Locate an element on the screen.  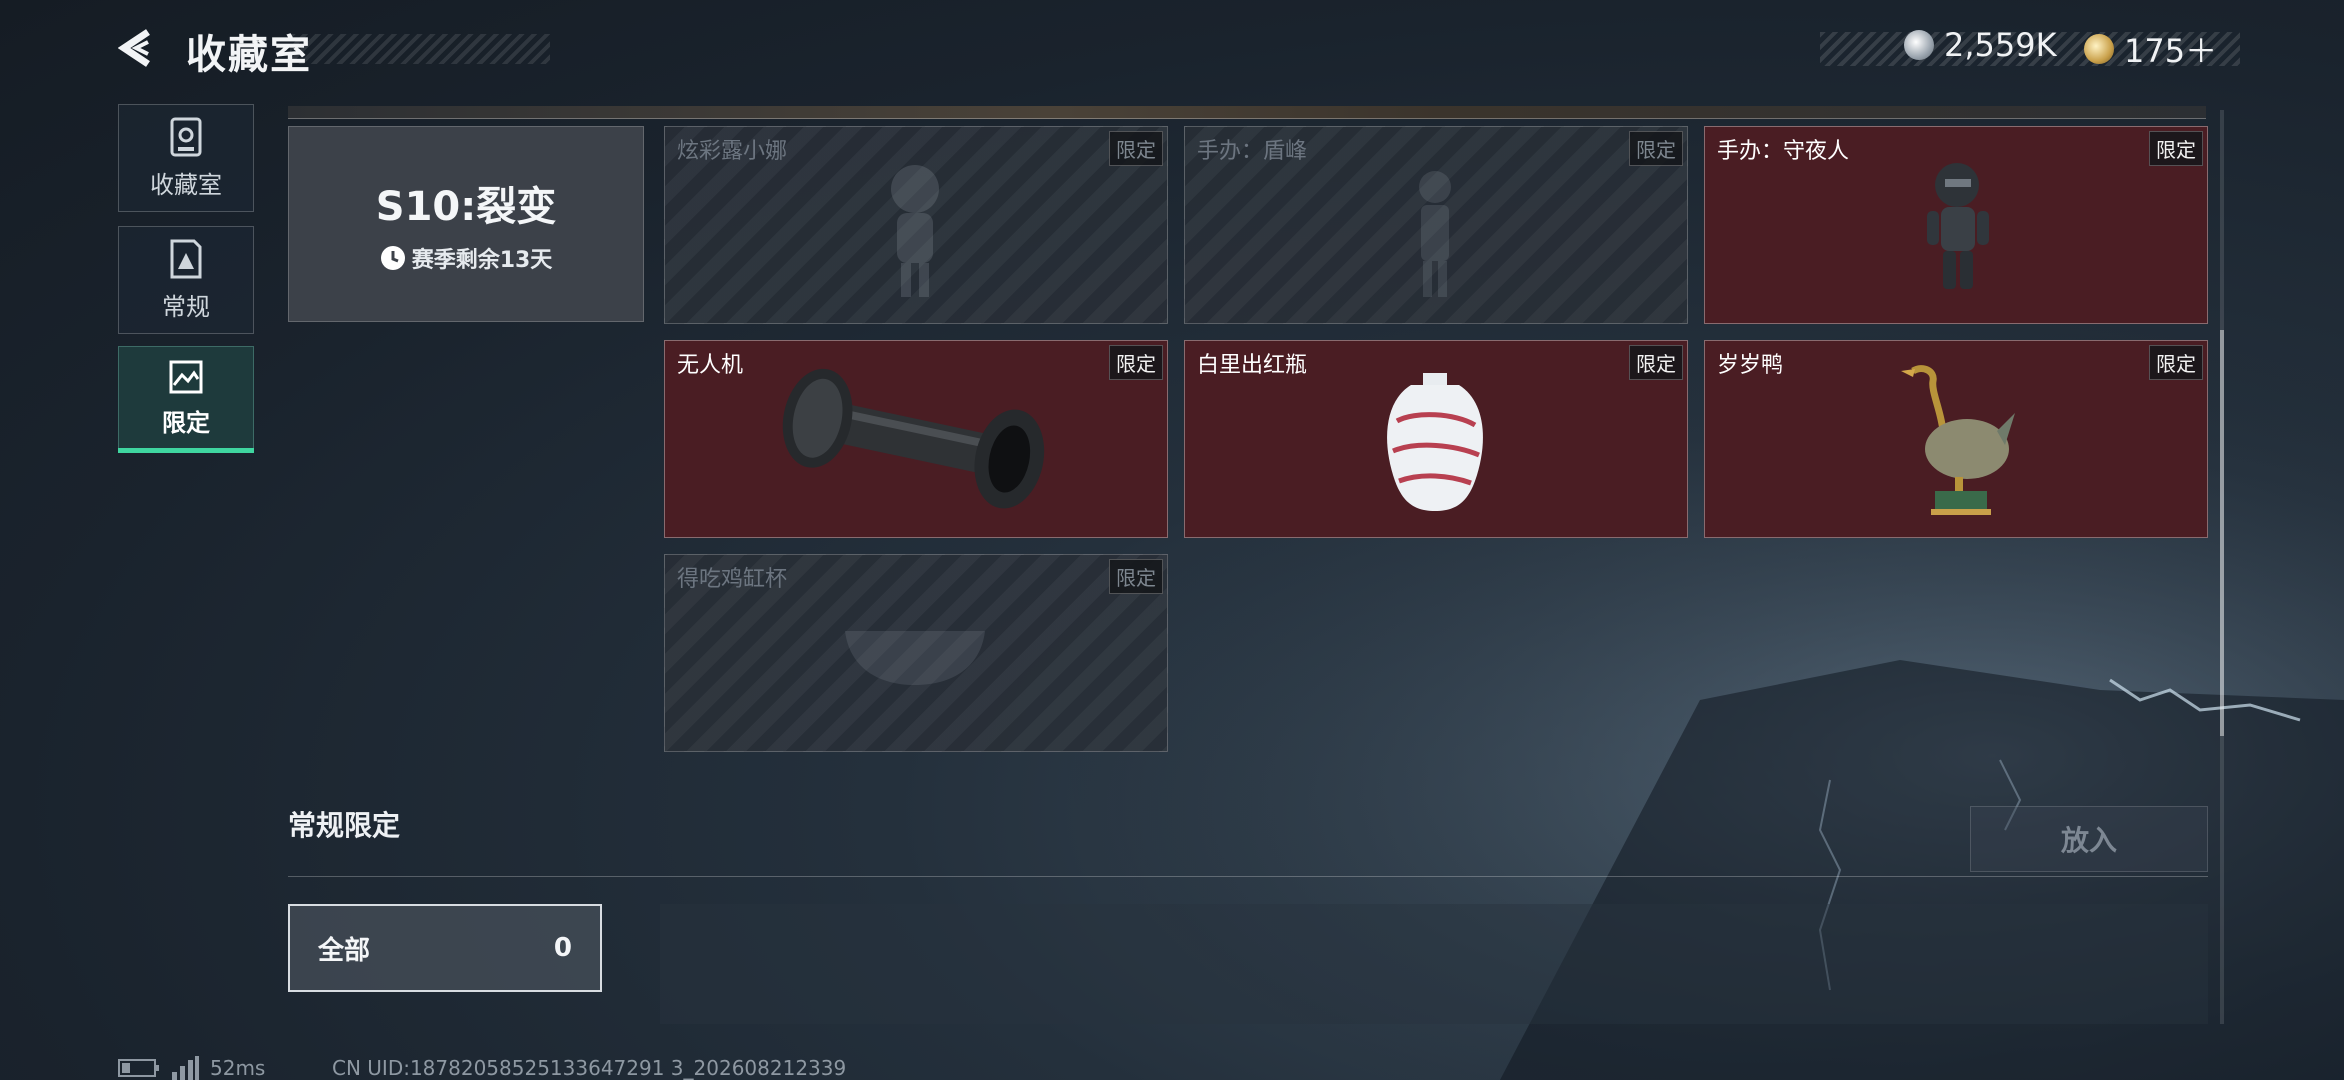
item-name: 白里出红瓶 is located at coordinates (1252, 365).